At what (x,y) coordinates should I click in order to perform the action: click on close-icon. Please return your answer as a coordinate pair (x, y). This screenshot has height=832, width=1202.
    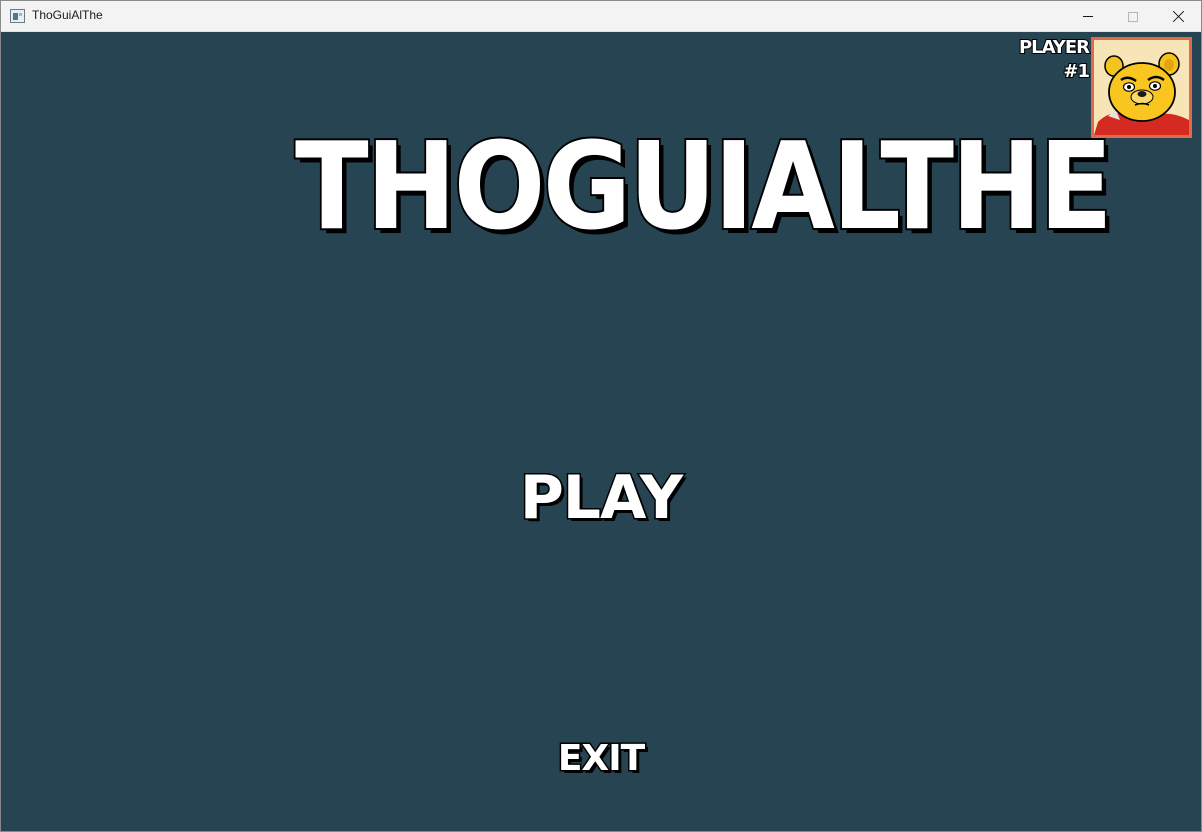
    Looking at the image, I should click on (1178, 16).